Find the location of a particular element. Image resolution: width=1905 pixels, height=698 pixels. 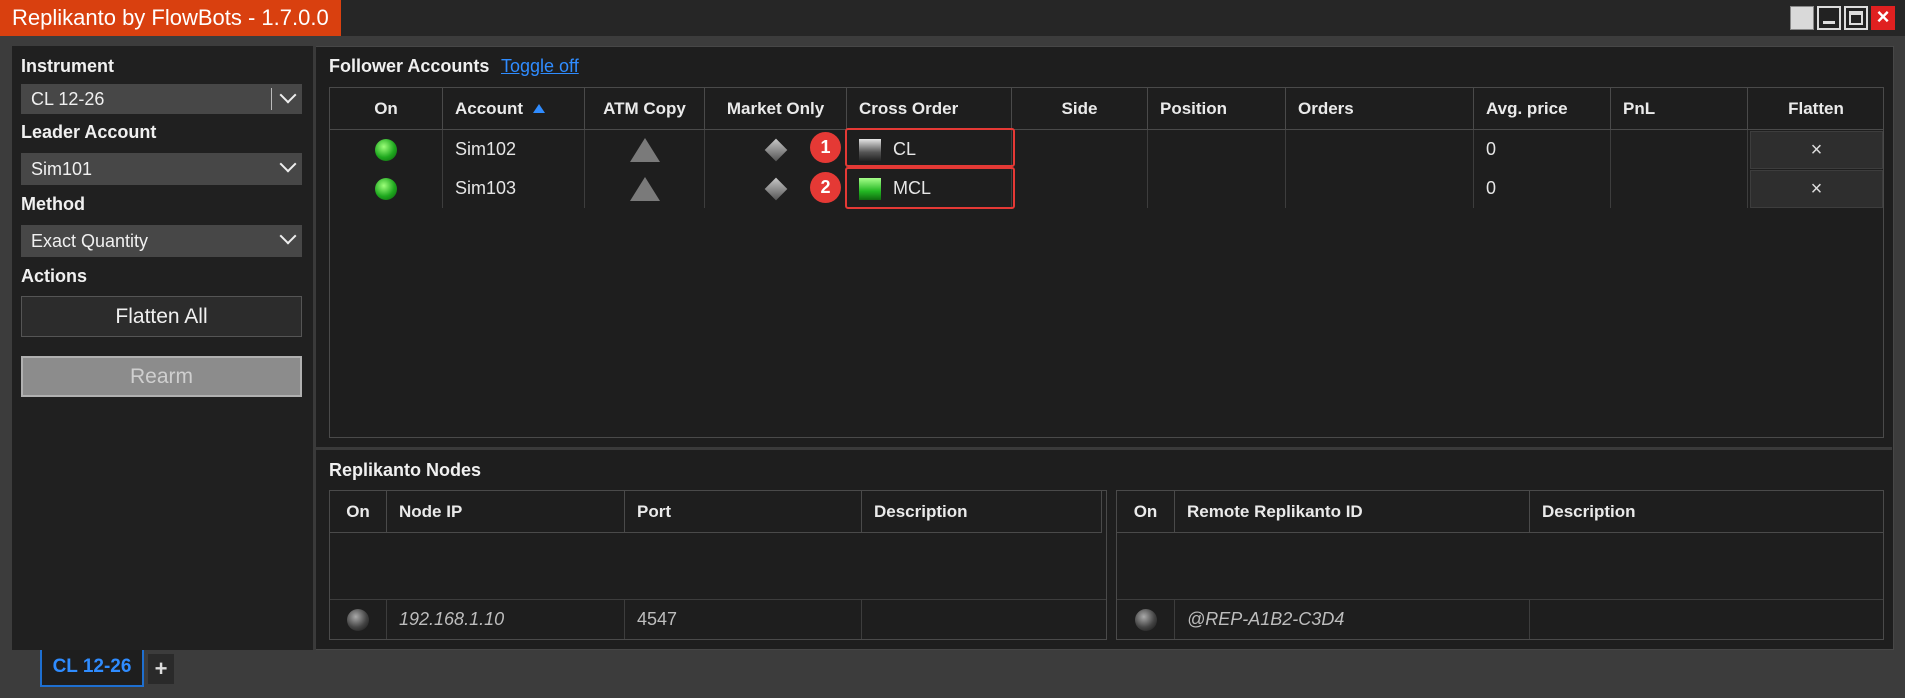

divider is located at coordinates (271, 99).